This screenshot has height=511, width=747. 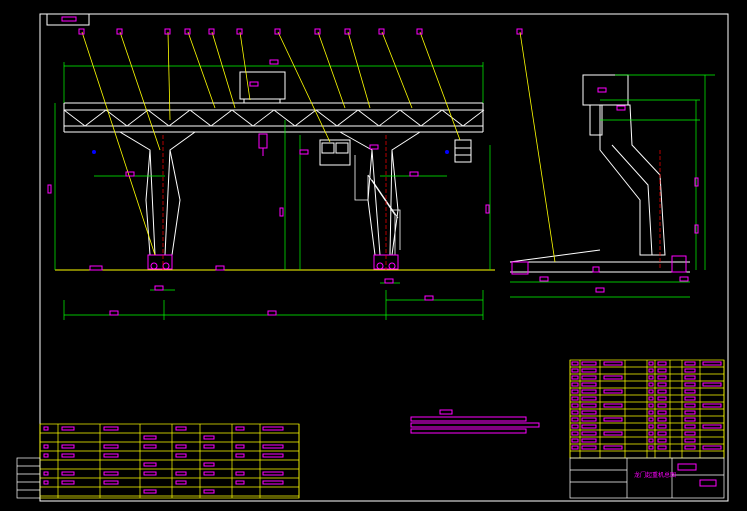 What do you see at coordinates (447, 152) in the screenshot?
I see `marker-right` at bounding box center [447, 152].